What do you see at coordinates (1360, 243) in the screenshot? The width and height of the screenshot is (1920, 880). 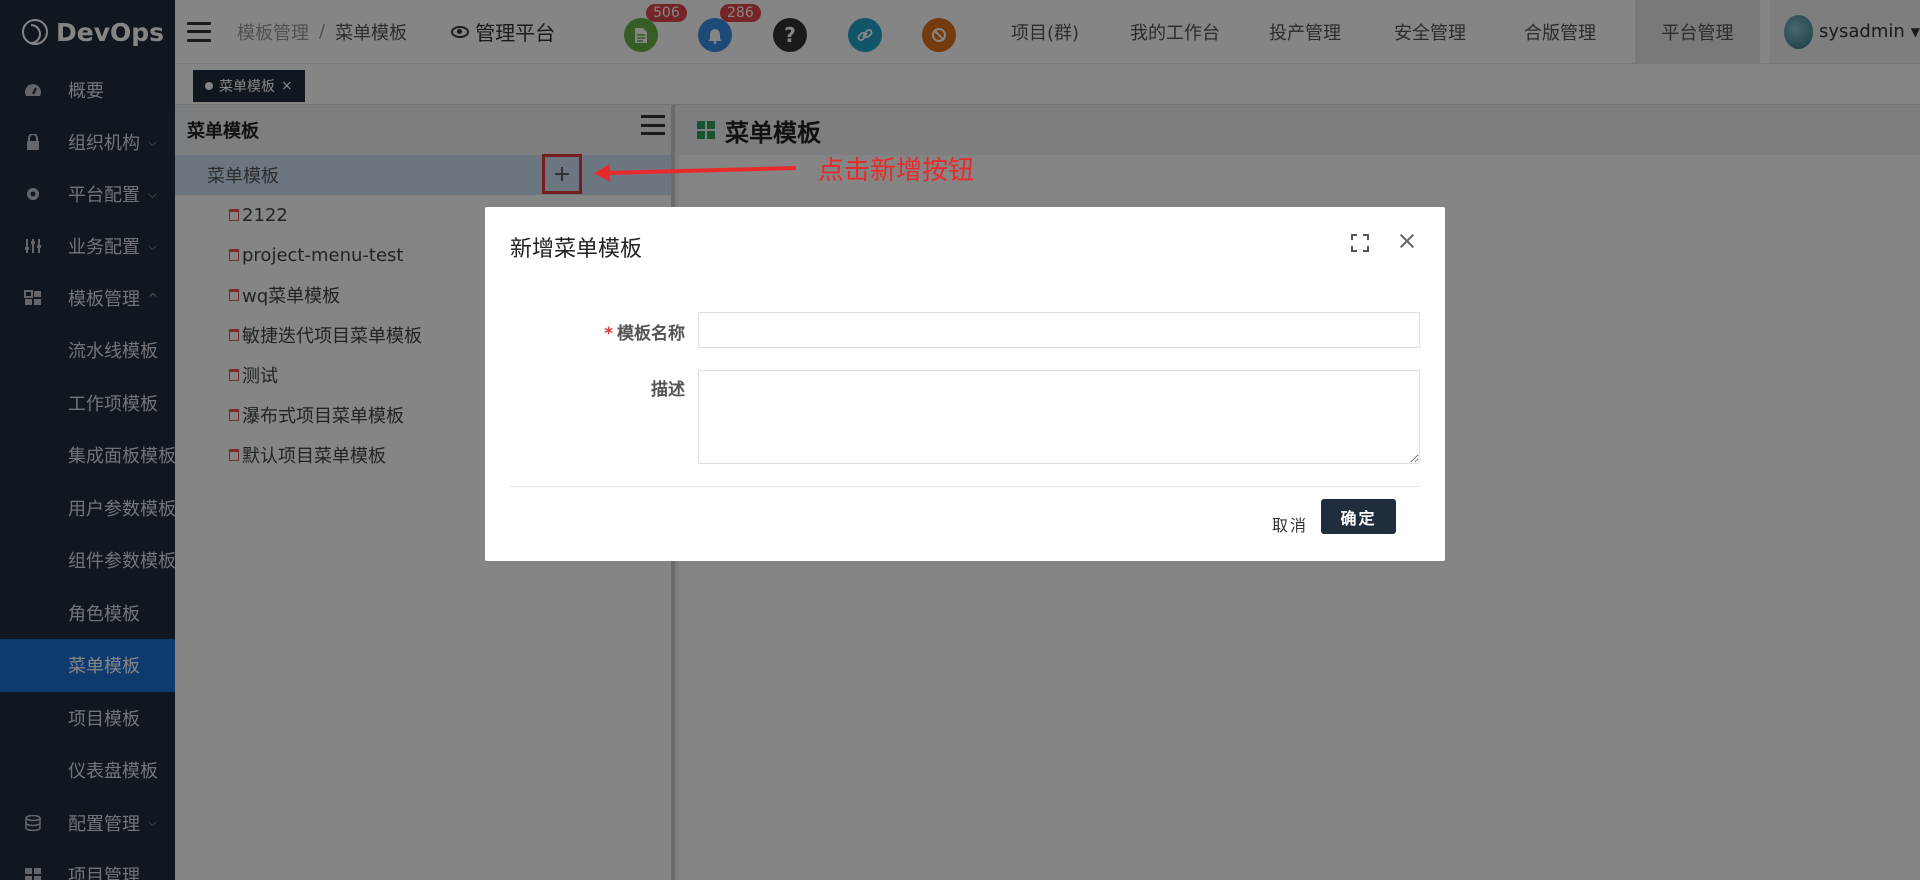 I see `fullscreen-icon` at bounding box center [1360, 243].